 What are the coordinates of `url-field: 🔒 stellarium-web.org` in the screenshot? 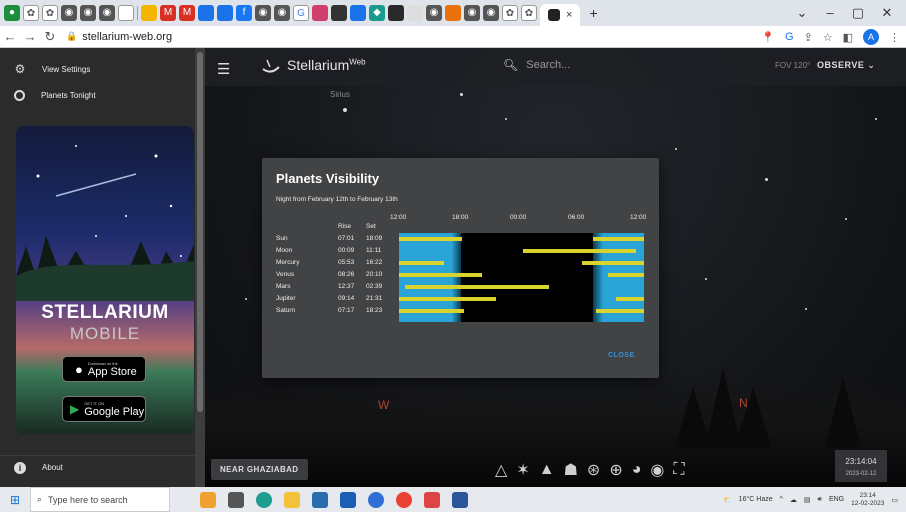 It's located at (119, 37).